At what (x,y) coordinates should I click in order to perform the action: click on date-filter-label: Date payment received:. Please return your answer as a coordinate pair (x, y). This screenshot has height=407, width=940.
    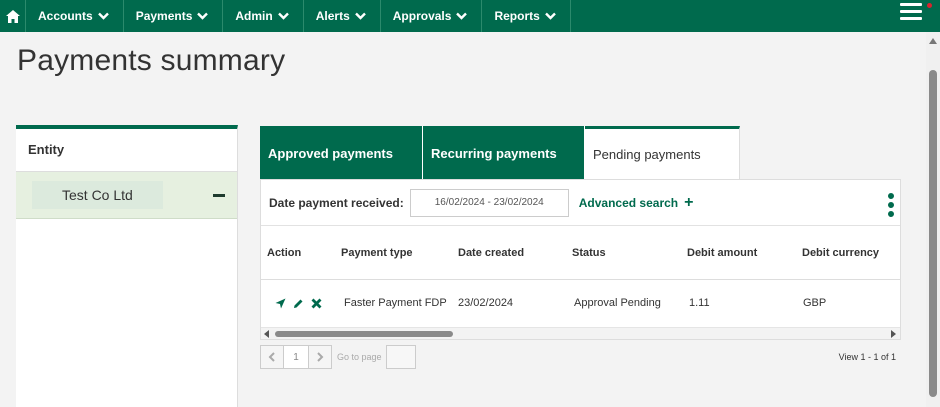
    Looking at the image, I should click on (336, 202).